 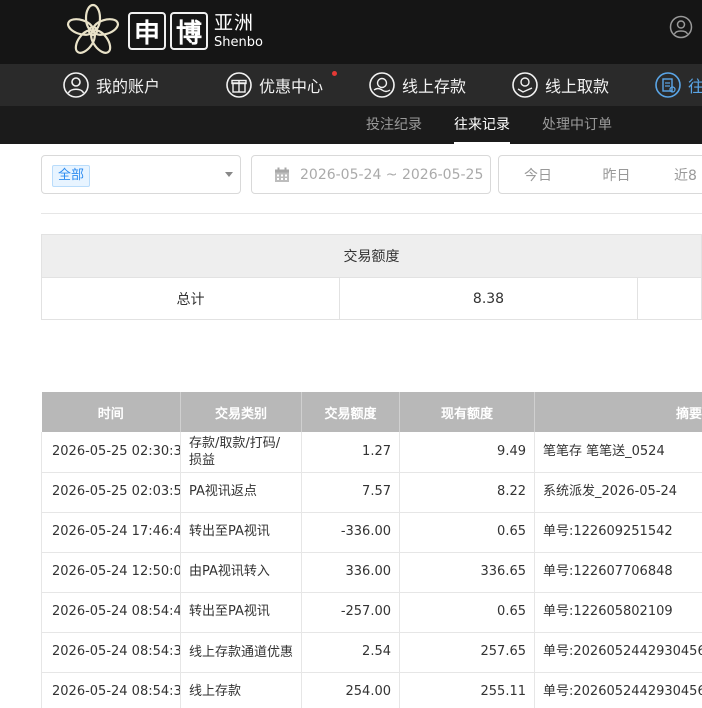 I want to click on user-circle-icon, so click(x=76, y=85).